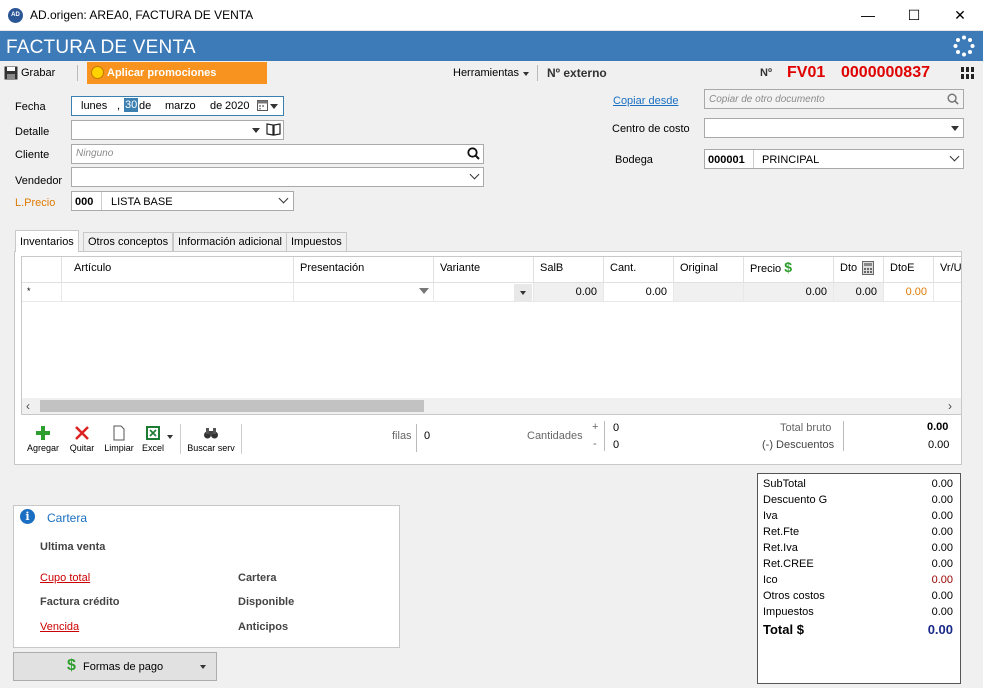 The height and width of the screenshot is (688, 983). Describe the element at coordinates (119, 448) in the screenshot. I see `clear-label: Limpiar` at that location.